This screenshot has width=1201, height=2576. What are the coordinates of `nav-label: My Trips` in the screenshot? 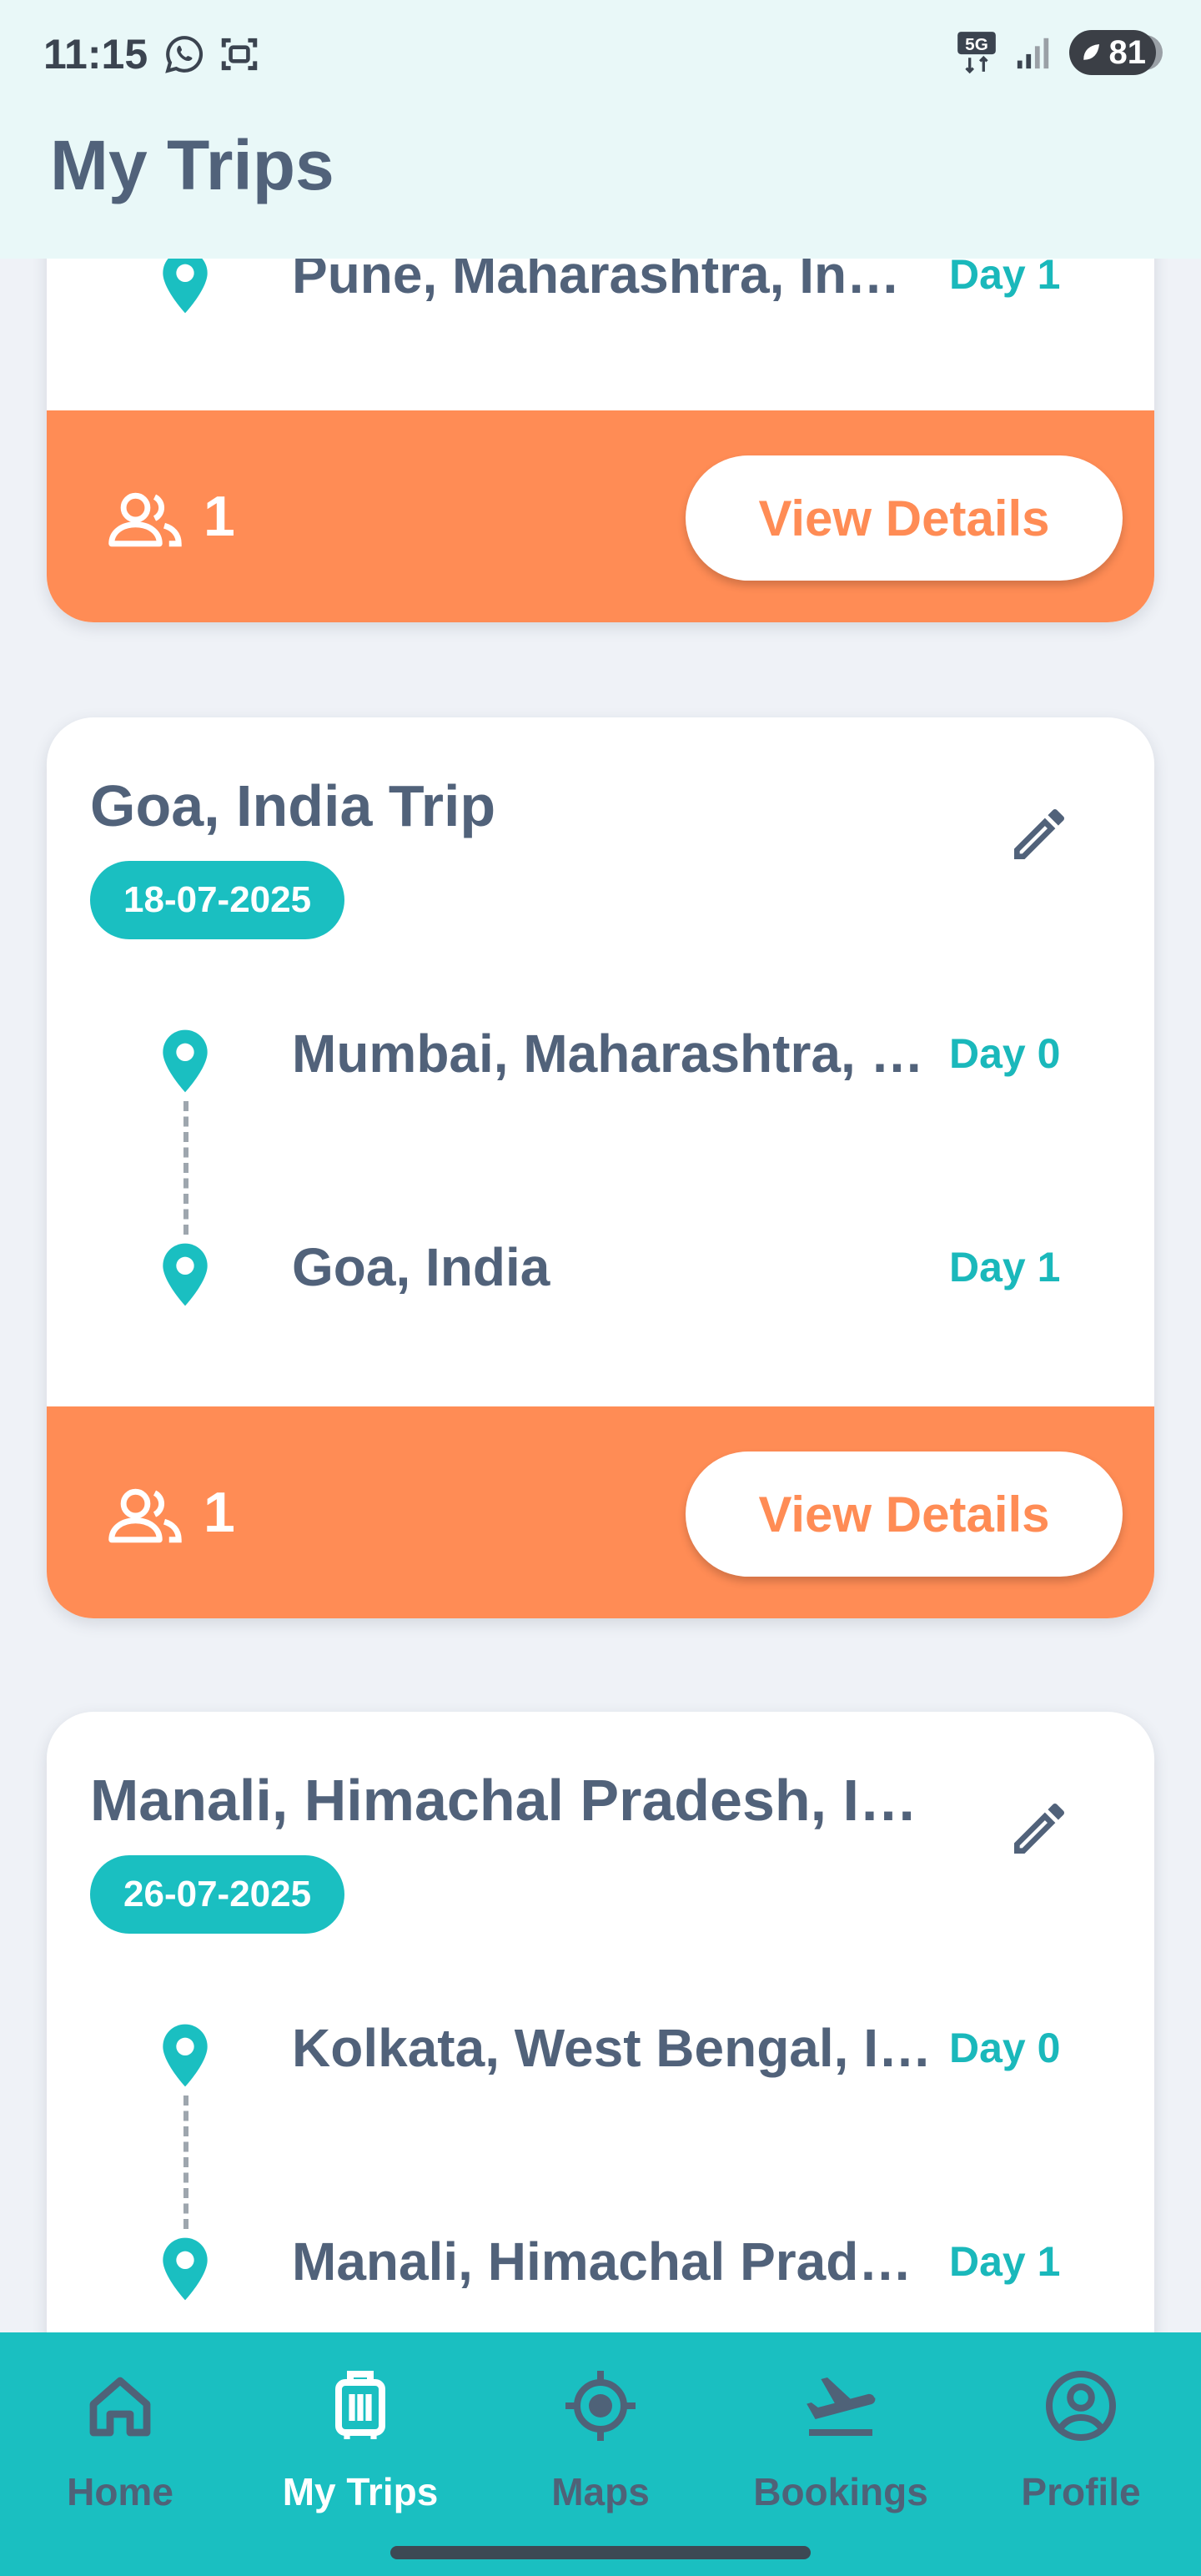 It's located at (361, 2491).